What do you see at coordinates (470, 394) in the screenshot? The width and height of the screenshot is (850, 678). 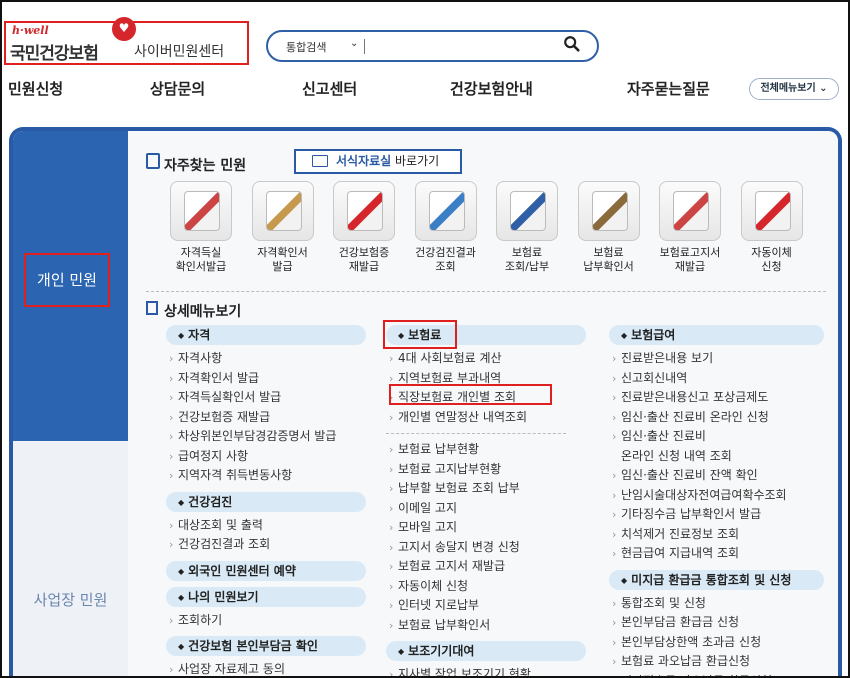 I see `highlight-box` at bounding box center [470, 394].